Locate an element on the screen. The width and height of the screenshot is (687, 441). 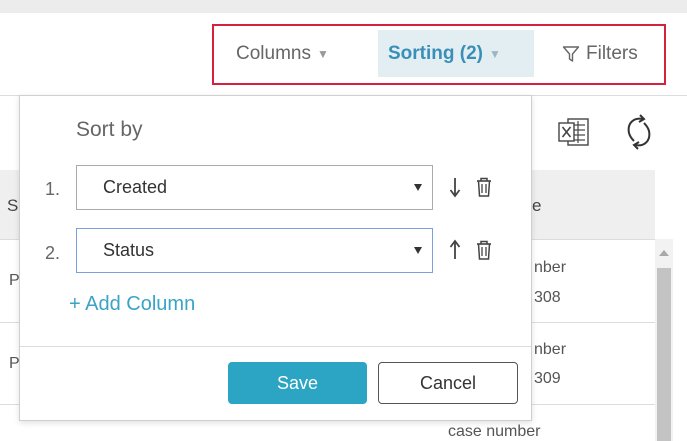
sort-panel-title: Sort by is located at coordinates (109, 129).